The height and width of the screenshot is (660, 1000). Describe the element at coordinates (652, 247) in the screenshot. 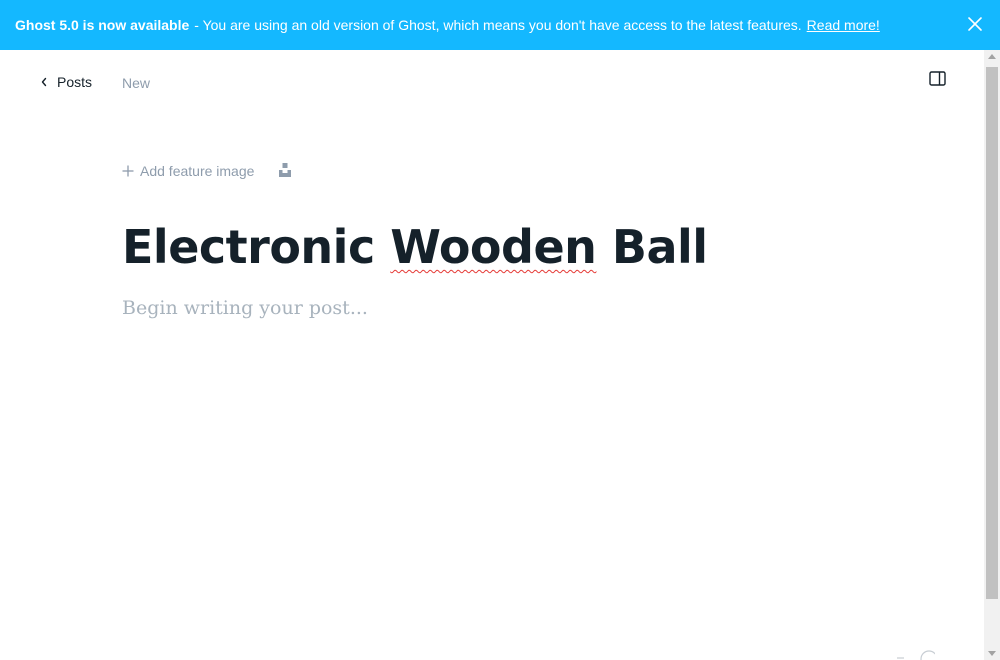

I see `title-text-end: Ball` at that location.